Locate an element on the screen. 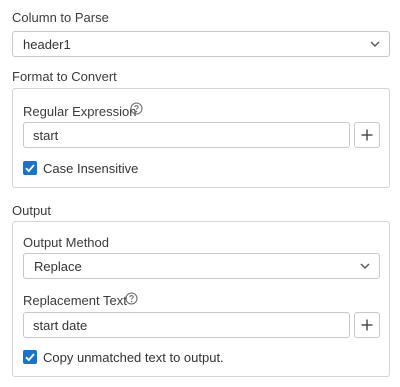  copy-unmatched-label: Copy unmatched text to output. is located at coordinates (133, 357).